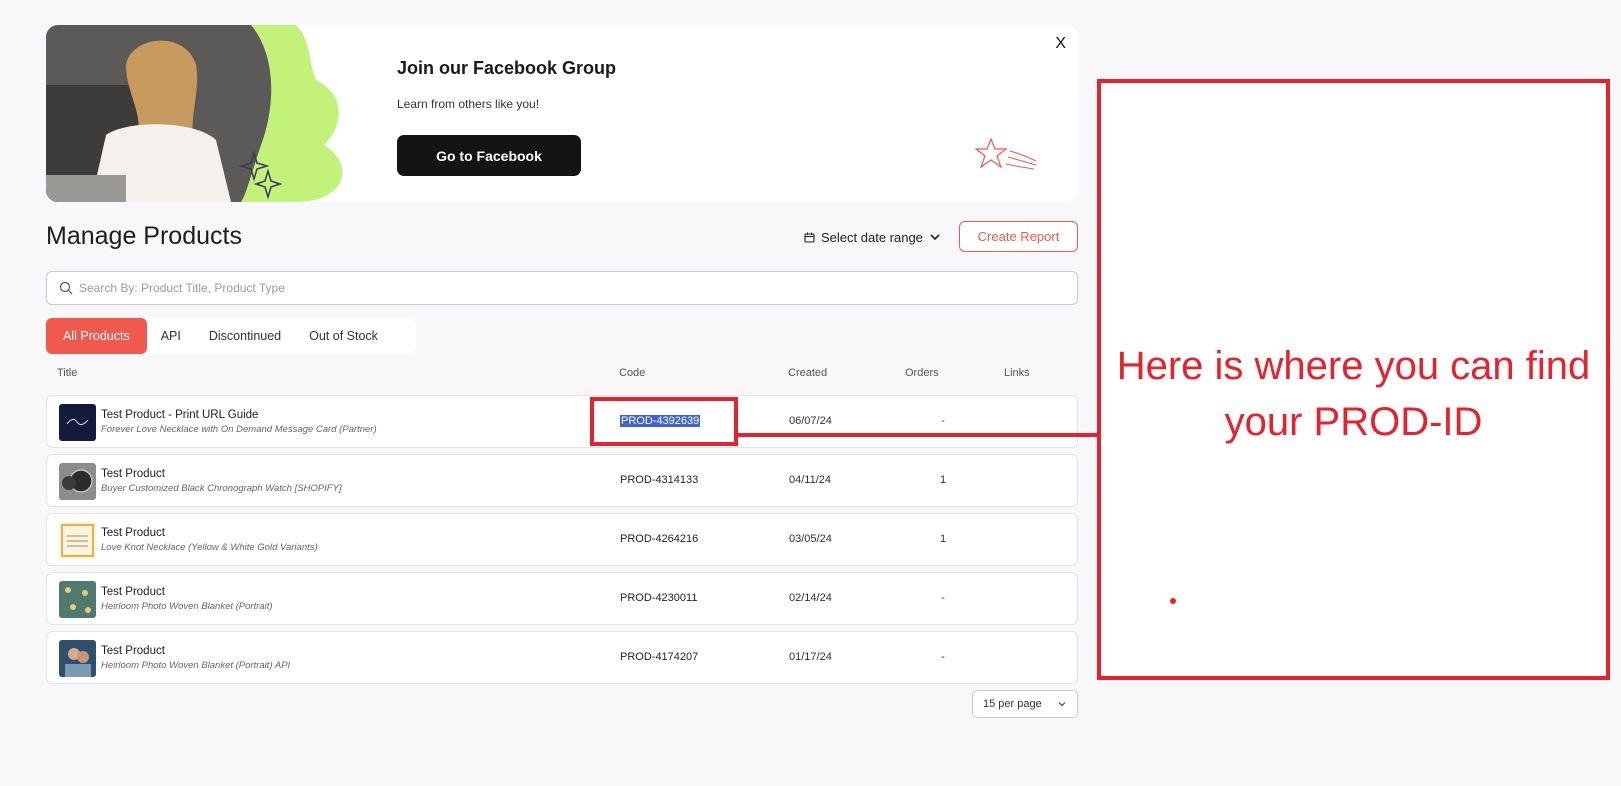  What do you see at coordinates (808, 373) in the screenshot?
I see `column-header-created: Created` at bounding box center [808, 373].